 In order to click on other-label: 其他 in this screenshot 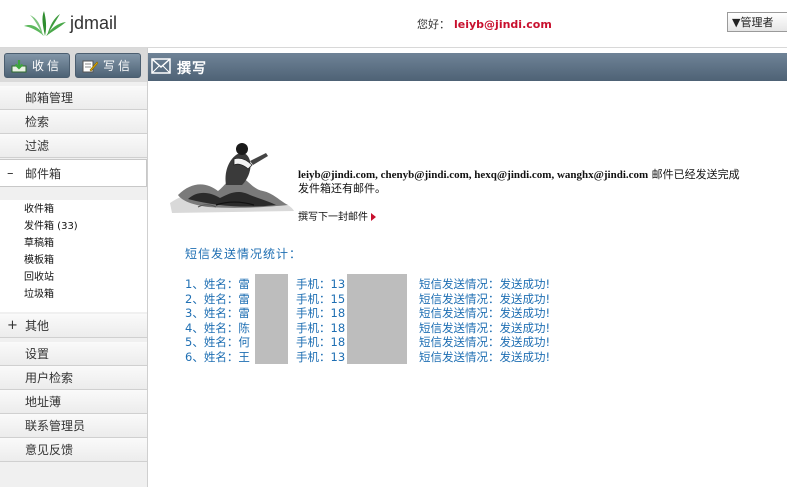, I will do `click(37, 326)`.